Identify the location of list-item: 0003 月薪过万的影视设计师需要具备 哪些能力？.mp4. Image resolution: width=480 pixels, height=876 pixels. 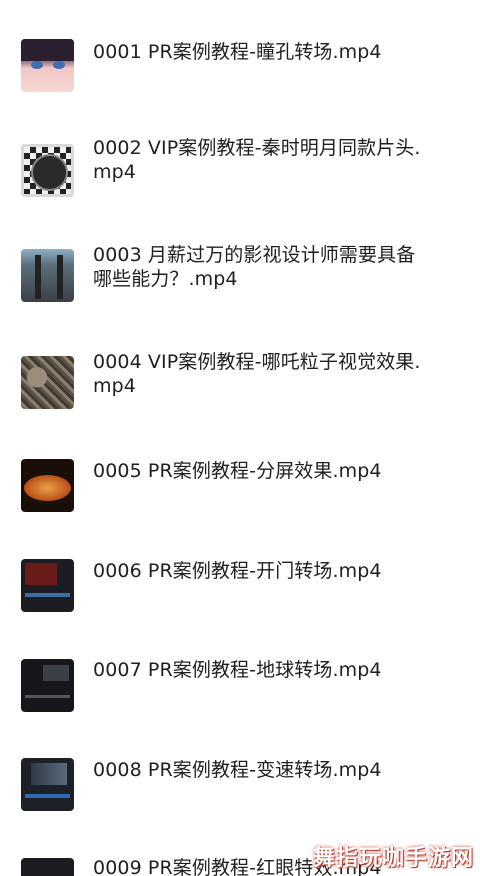
(240, 275).